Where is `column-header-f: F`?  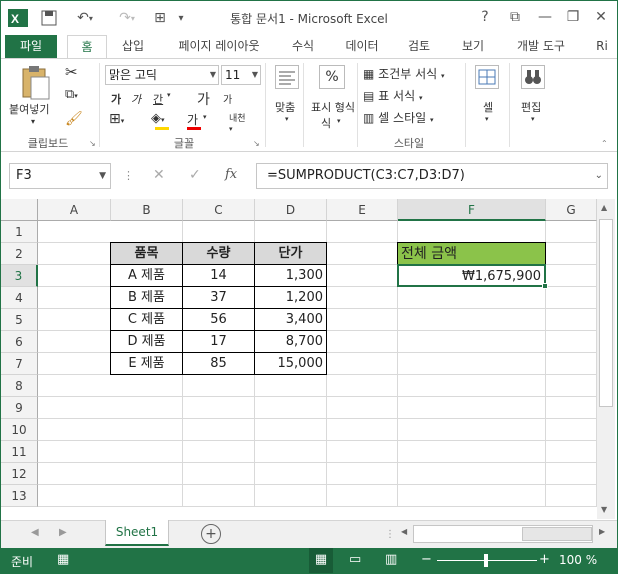
column-header-f: F is located at coordinates (472, 210).